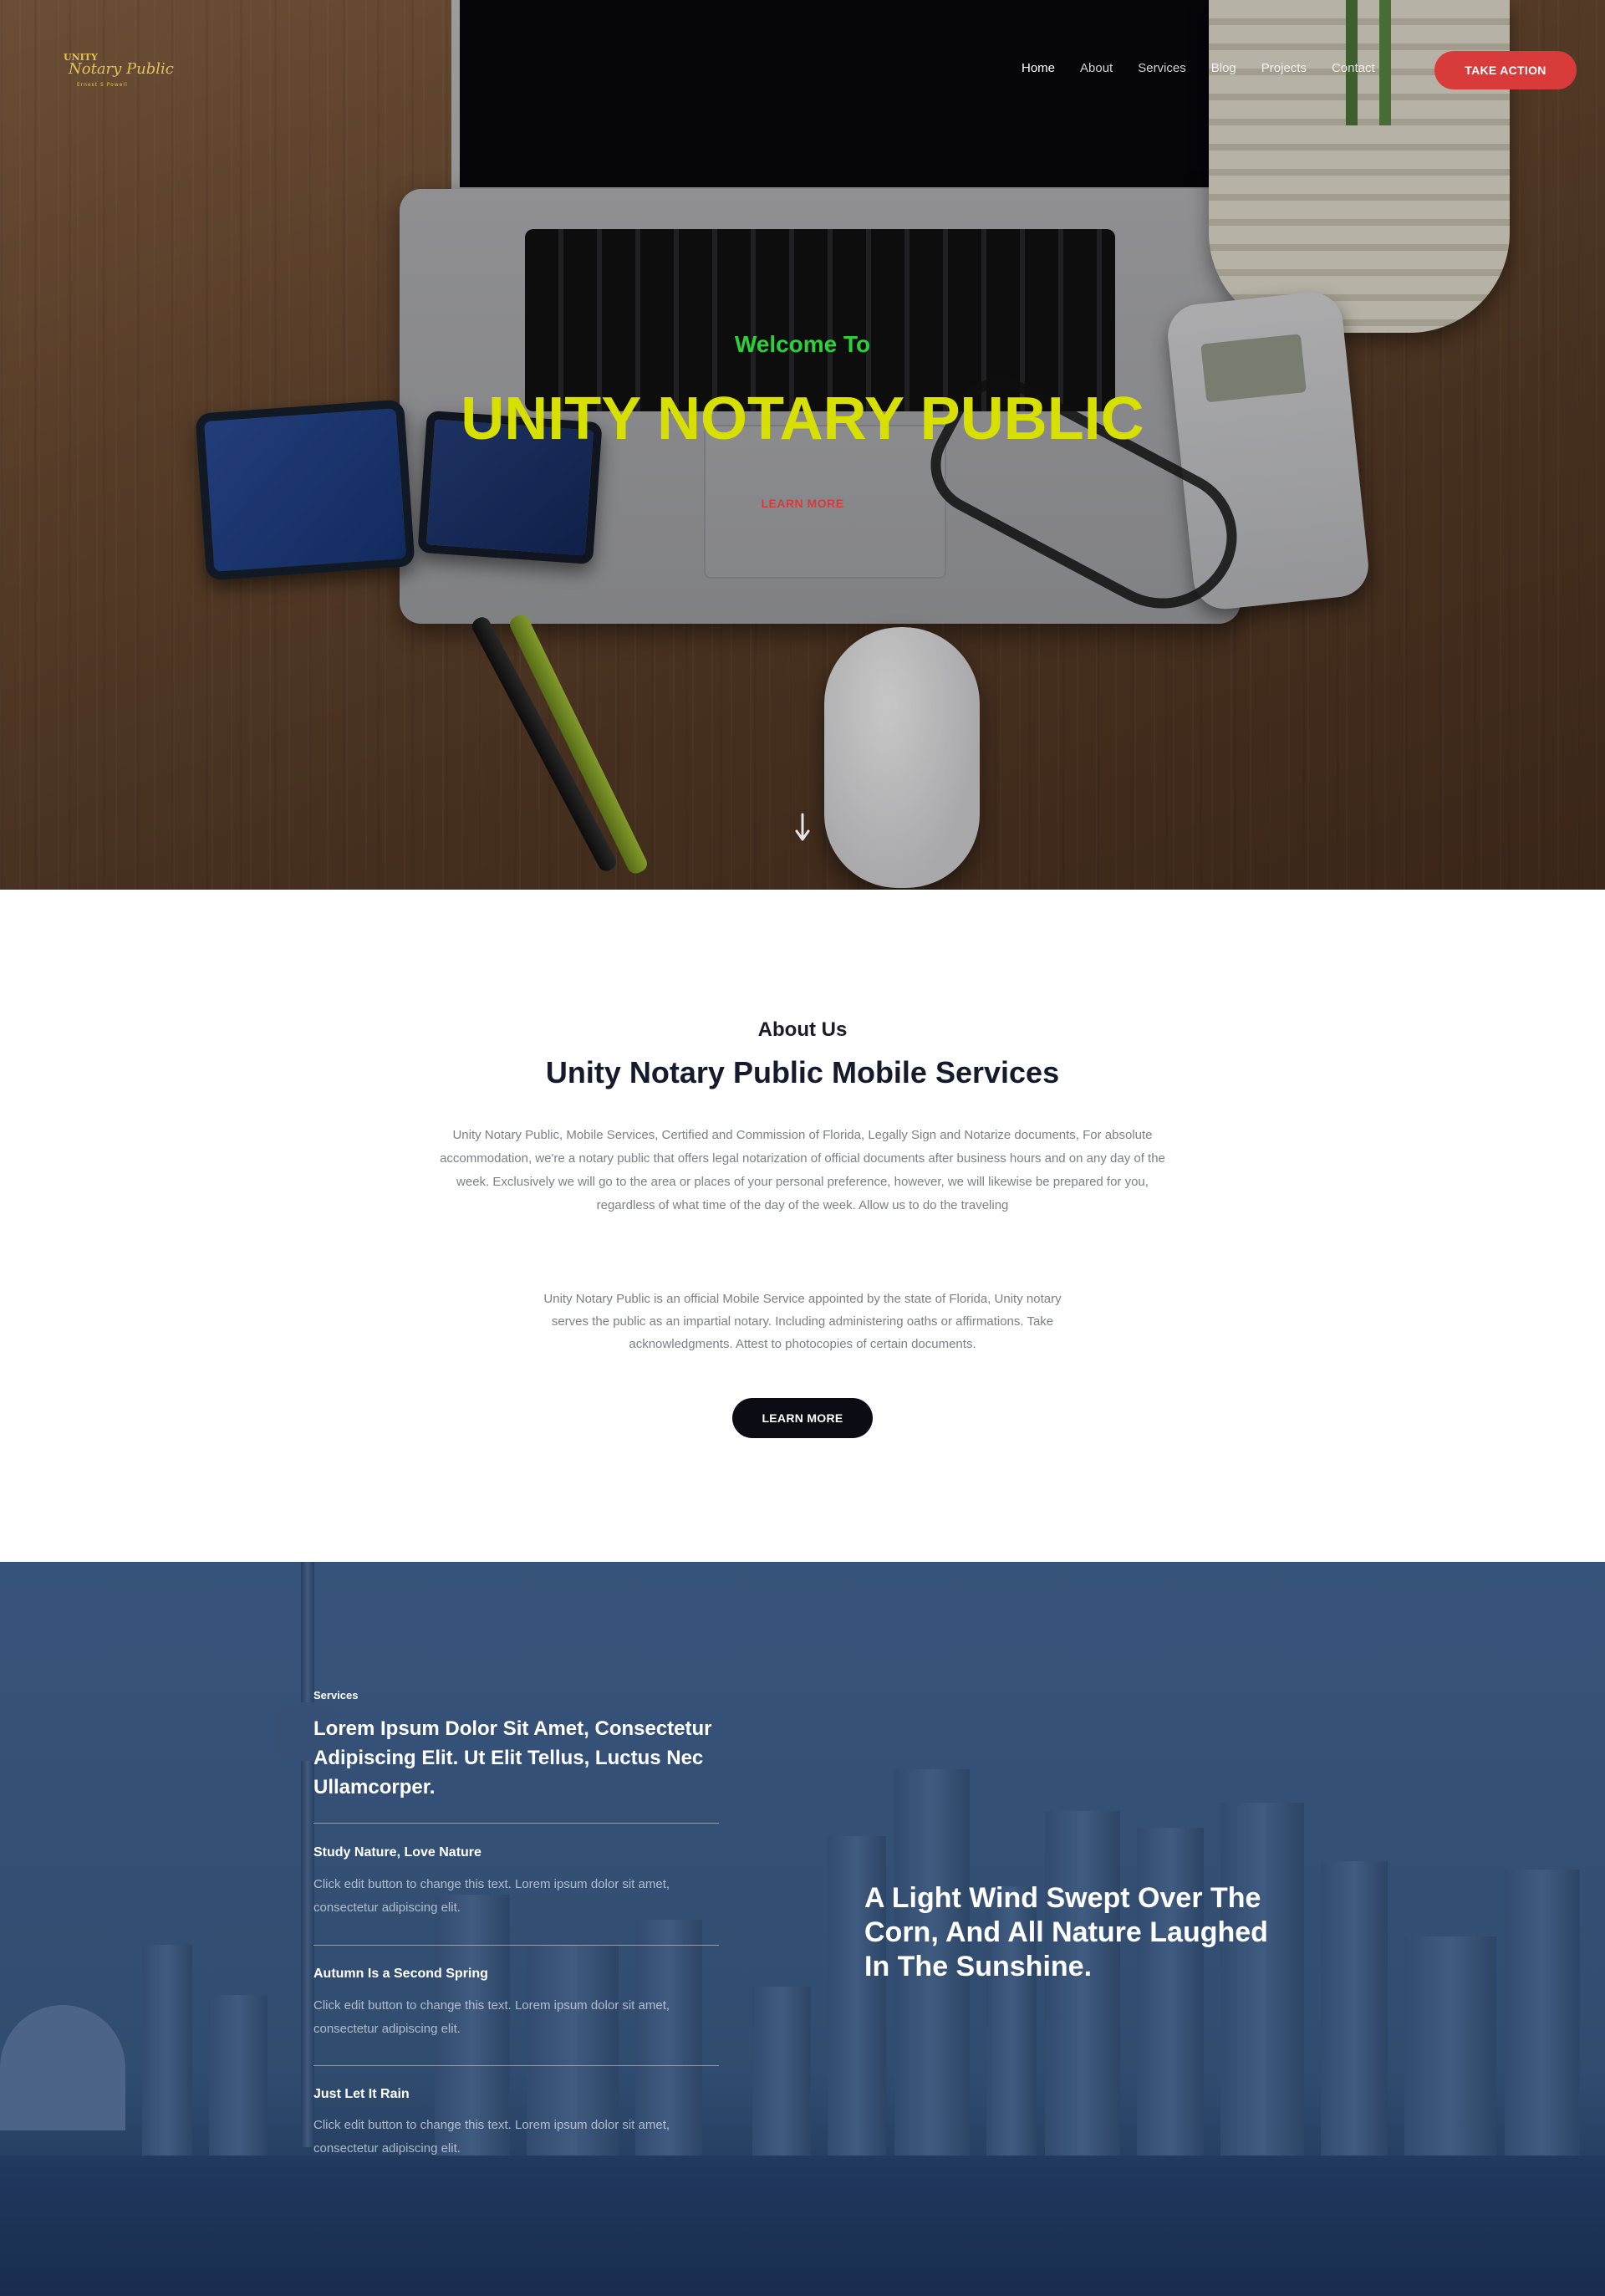 The height and width of the screenshot is (2296, 1605). I want to click on about-learn-more-button: LEARN MORE, so click(802, 1418).